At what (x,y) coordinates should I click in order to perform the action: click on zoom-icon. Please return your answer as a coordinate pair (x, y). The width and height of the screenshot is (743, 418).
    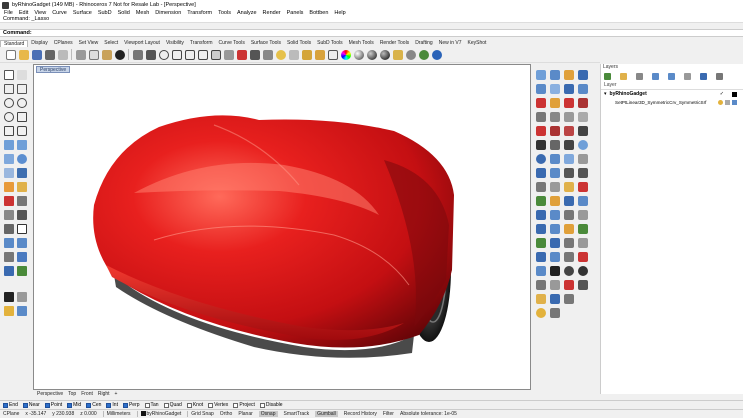
    Looking at the image, I should click on (163, 54).